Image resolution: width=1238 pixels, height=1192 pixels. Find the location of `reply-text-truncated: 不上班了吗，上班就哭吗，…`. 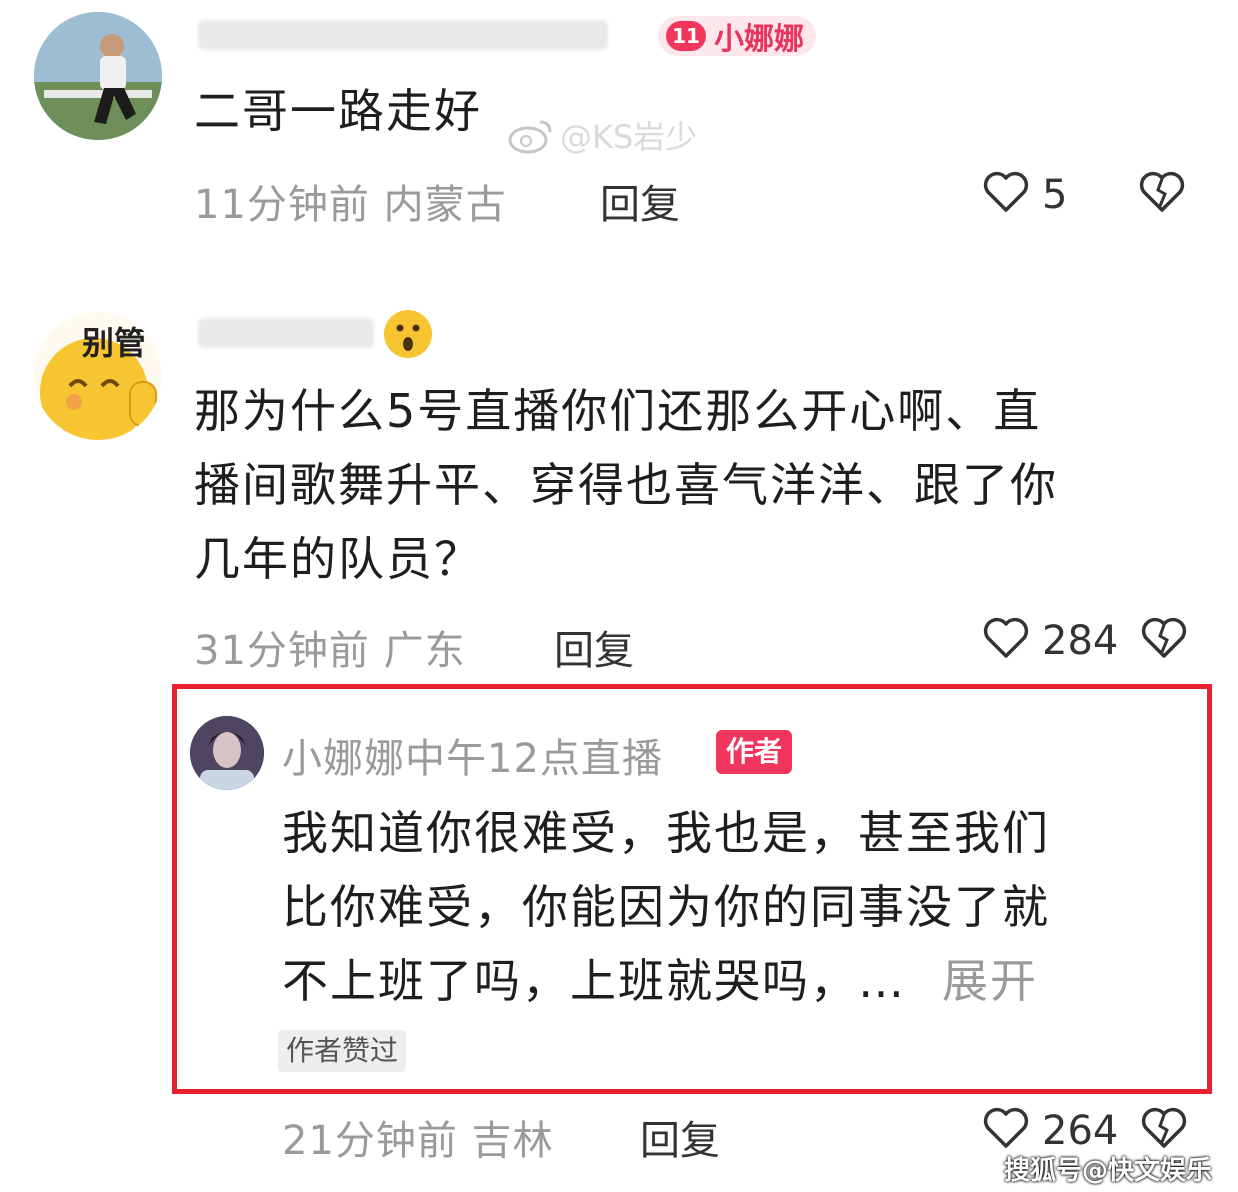

reply-text-truncated: 不上班了吗，上班就哭吗，… is located at coordinates (594, 981).